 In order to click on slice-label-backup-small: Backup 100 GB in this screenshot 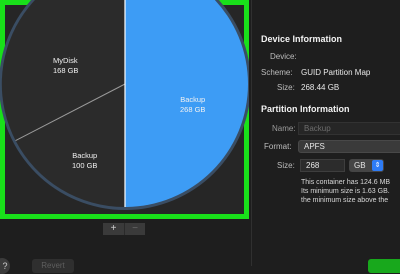, I will do `click(84, 161)`.